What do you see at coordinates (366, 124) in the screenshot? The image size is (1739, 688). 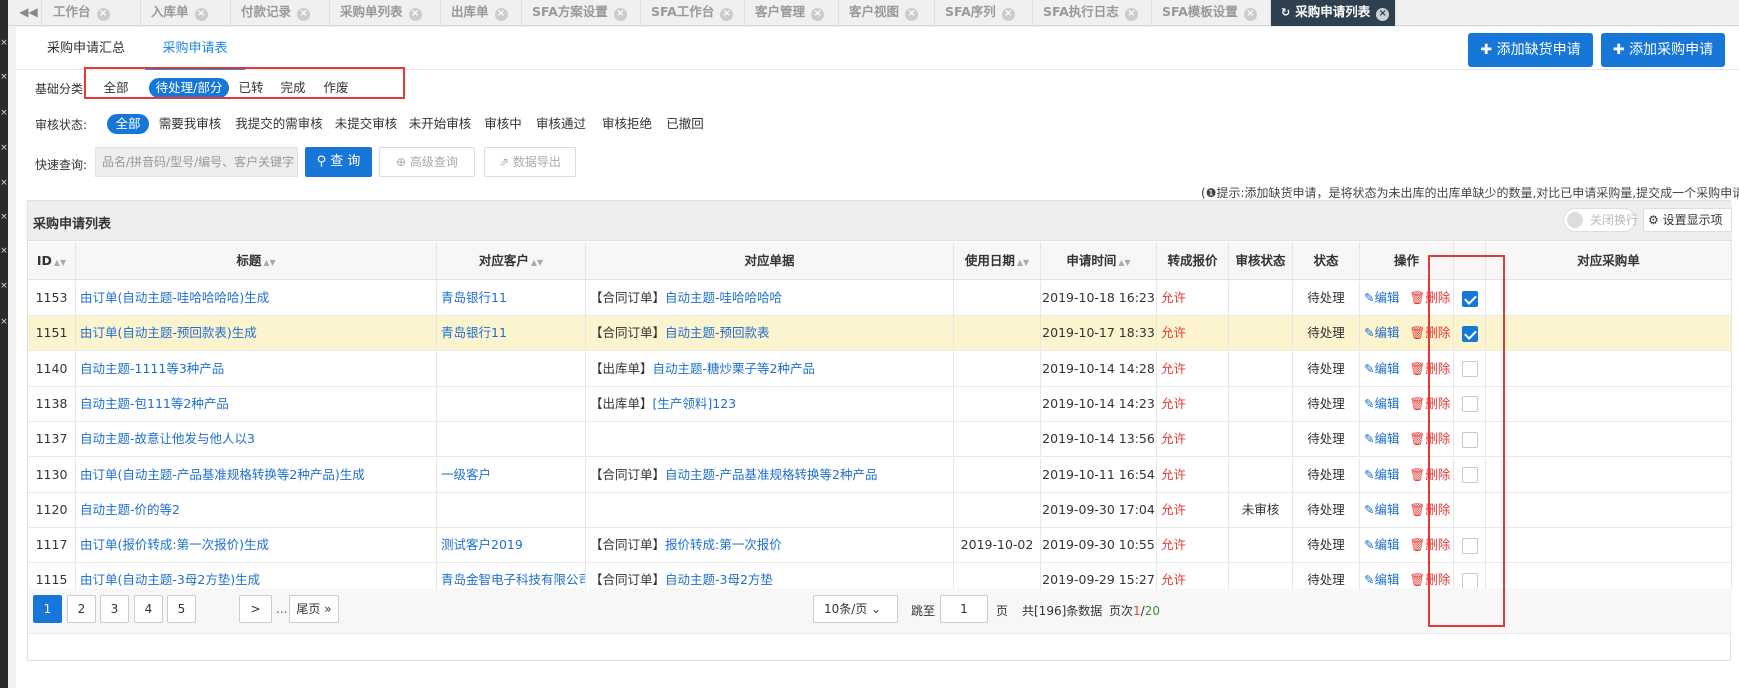 I see `audit-filter-not-submitted: 未提交审核` at bounding box center [366, 124].